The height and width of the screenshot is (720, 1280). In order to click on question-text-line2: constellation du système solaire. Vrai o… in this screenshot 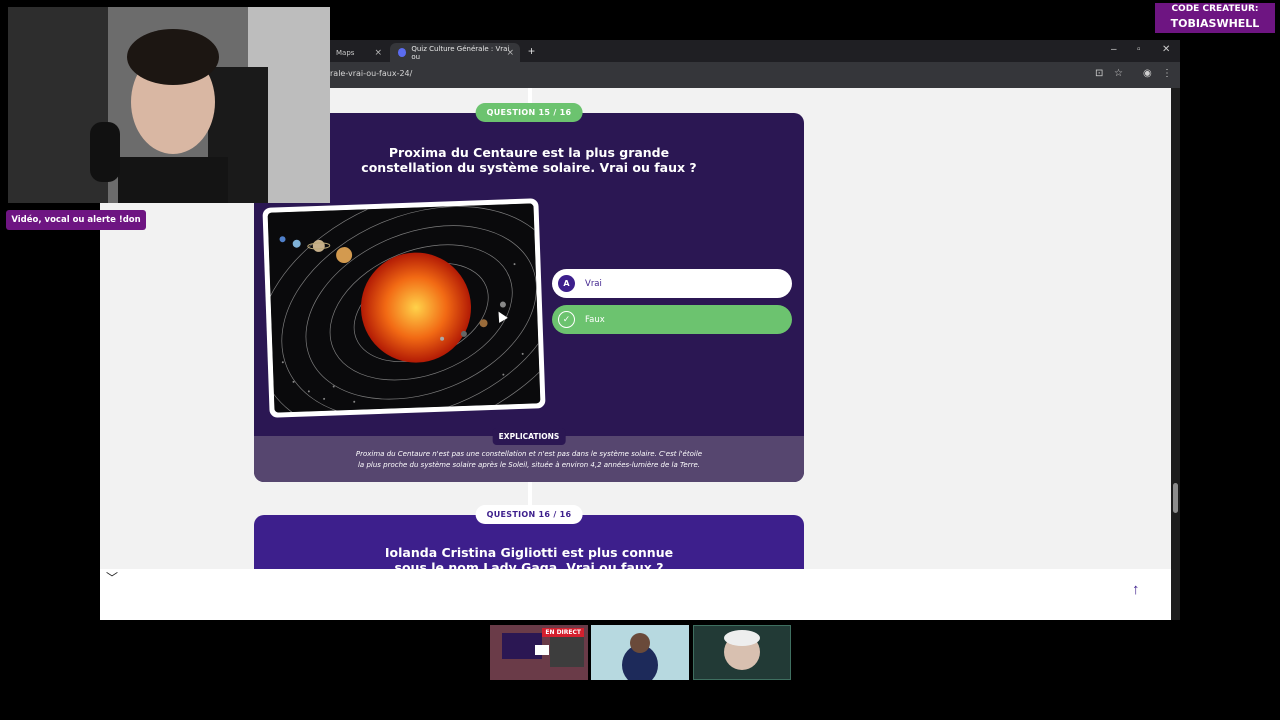, I will do `click(529, 167)`.